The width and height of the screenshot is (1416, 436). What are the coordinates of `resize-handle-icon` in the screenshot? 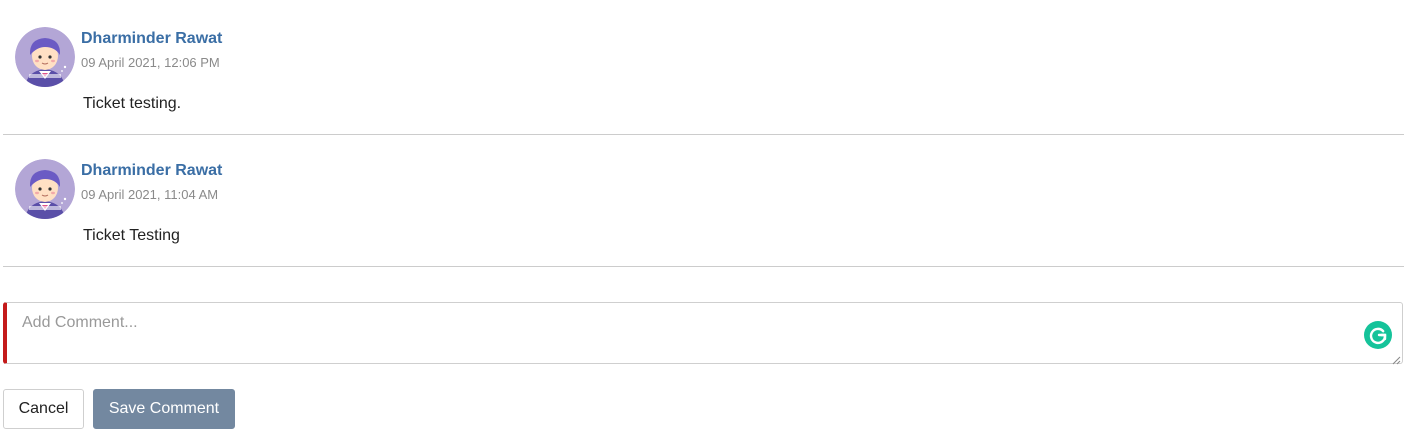 It's located at (1396, 358).